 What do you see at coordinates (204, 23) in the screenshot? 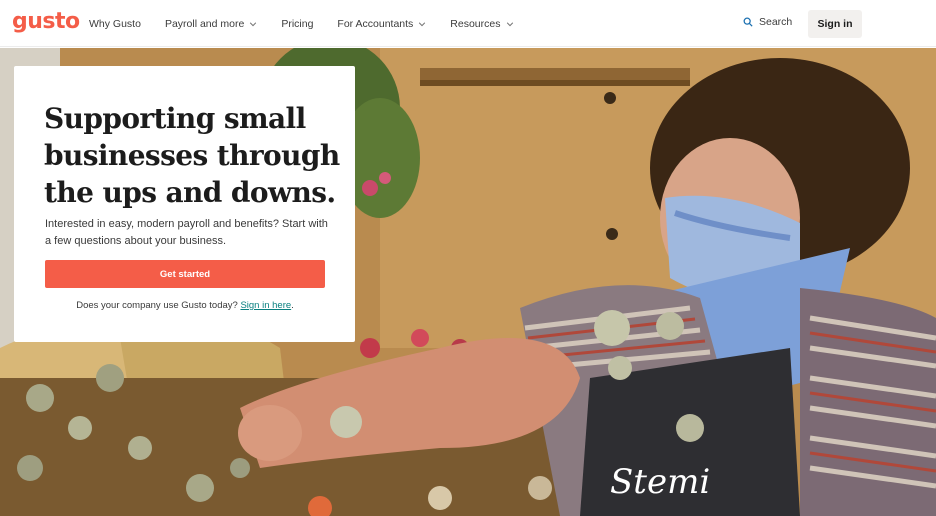
I see `nav-label: Payroll and more` at bounding box center [204, 23].